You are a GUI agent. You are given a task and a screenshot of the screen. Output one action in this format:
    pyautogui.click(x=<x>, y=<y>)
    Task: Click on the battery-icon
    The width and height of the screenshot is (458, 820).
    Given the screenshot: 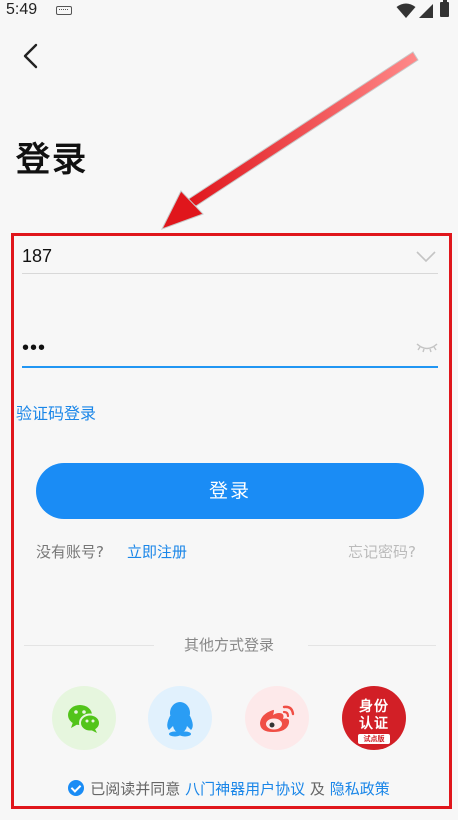 What is the action you would take?
    pyautogui.click(x=444, y=8)
    